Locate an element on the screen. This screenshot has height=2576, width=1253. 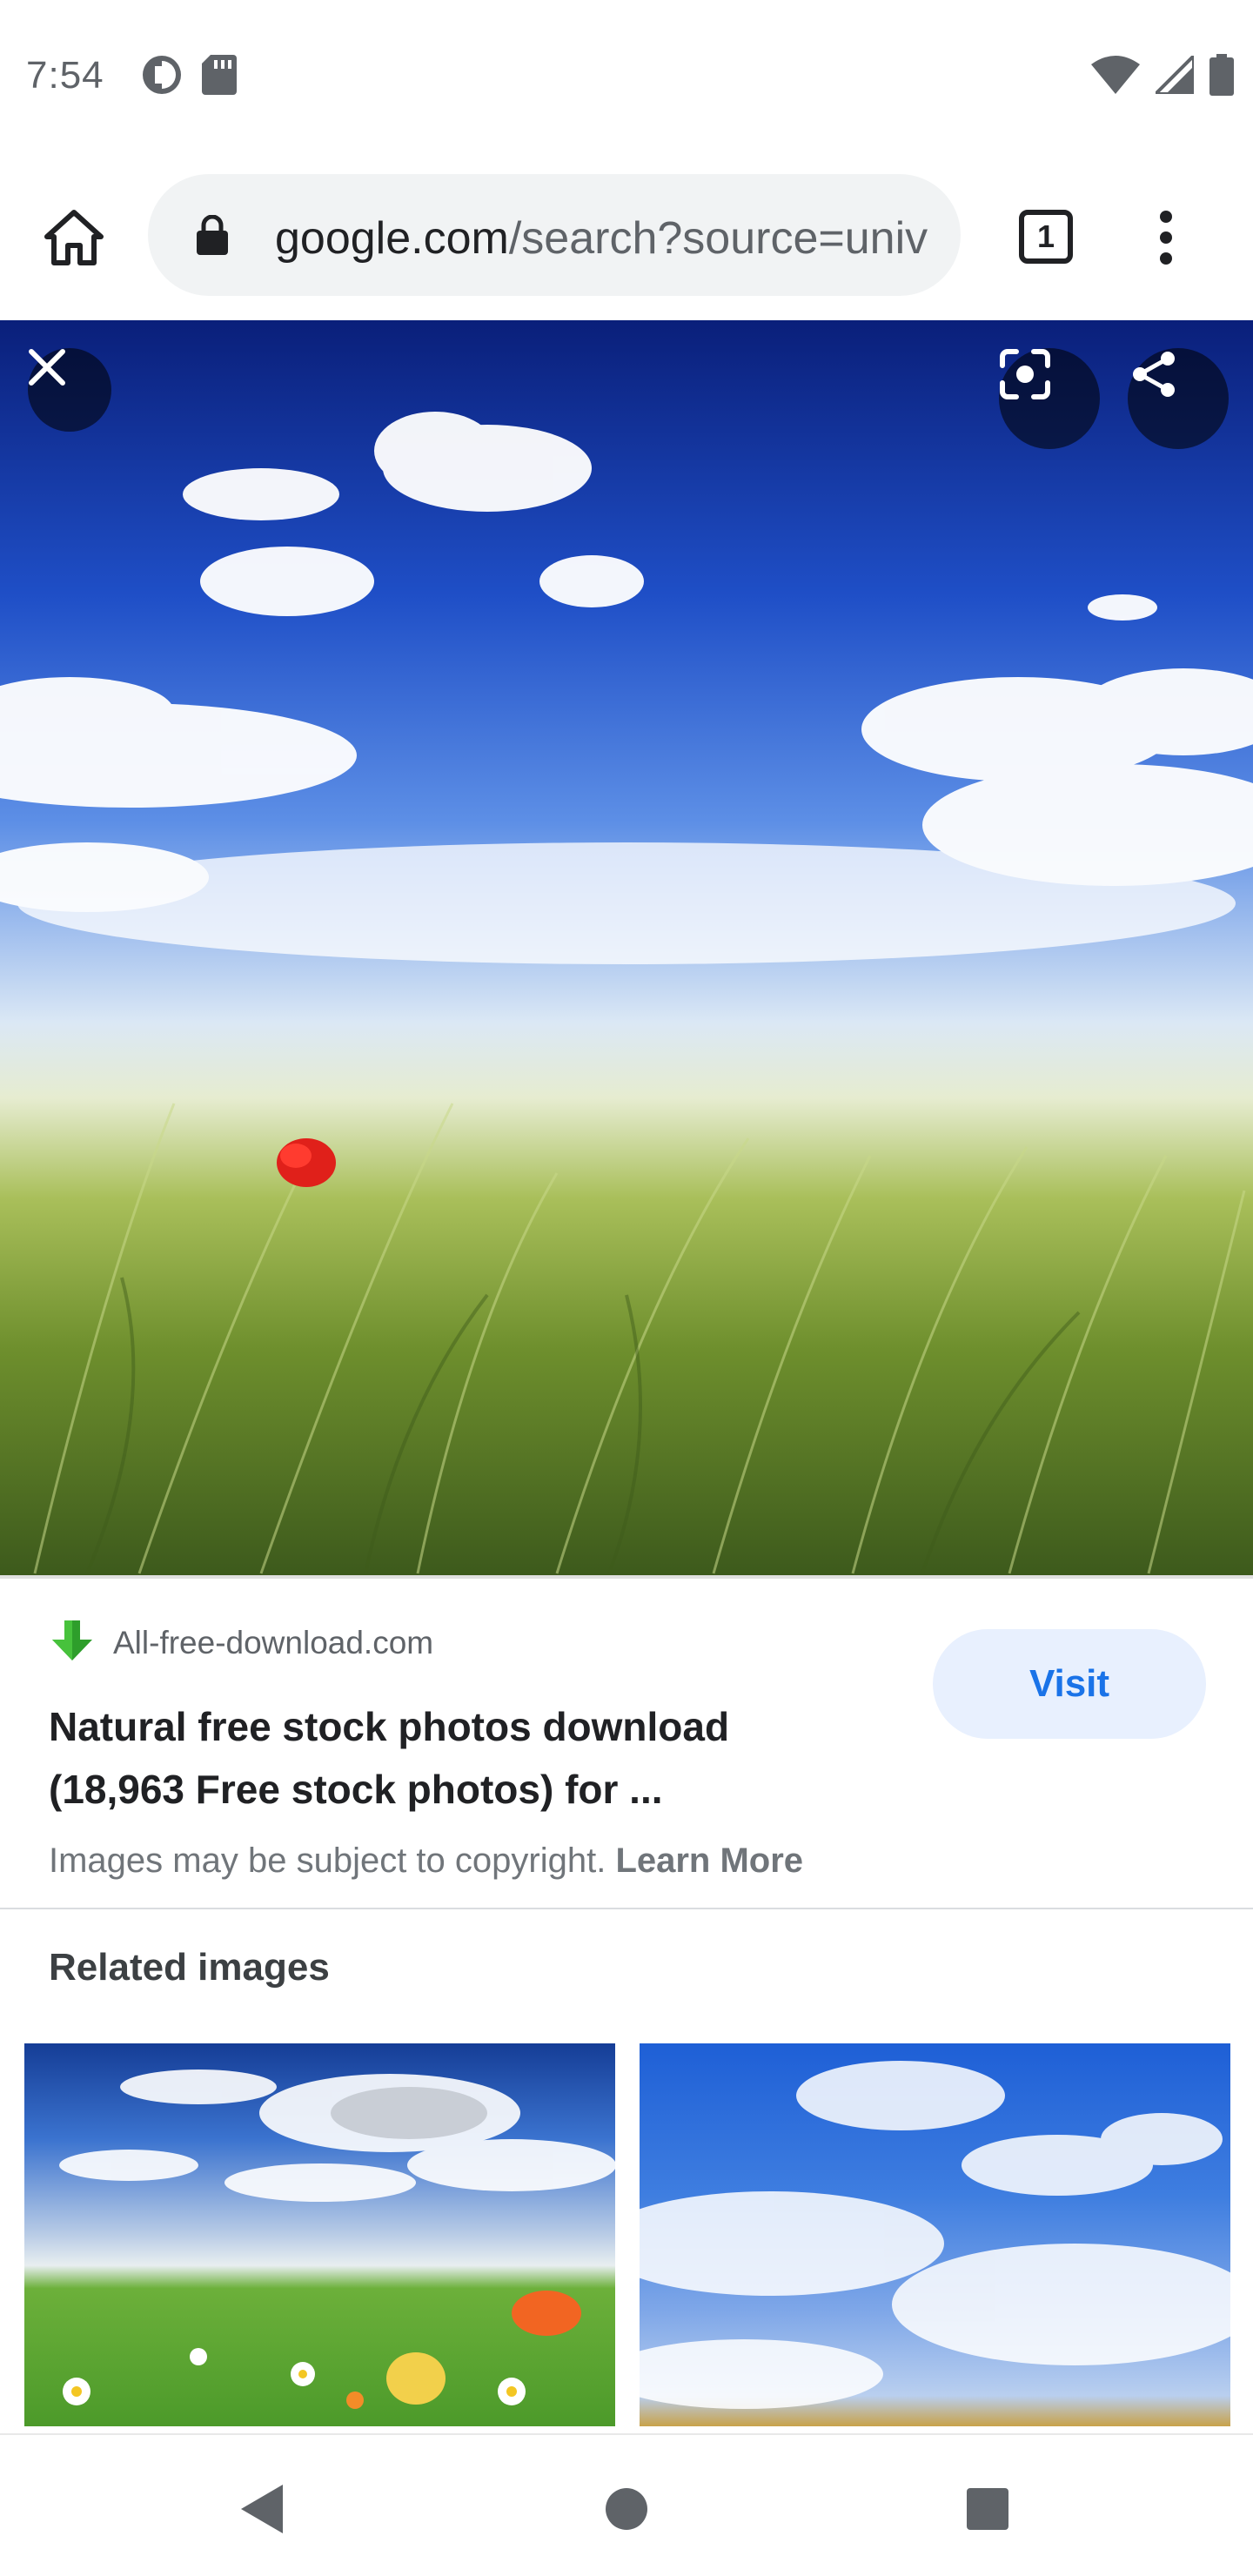
recents-button is located at coordinates (987, 2509).